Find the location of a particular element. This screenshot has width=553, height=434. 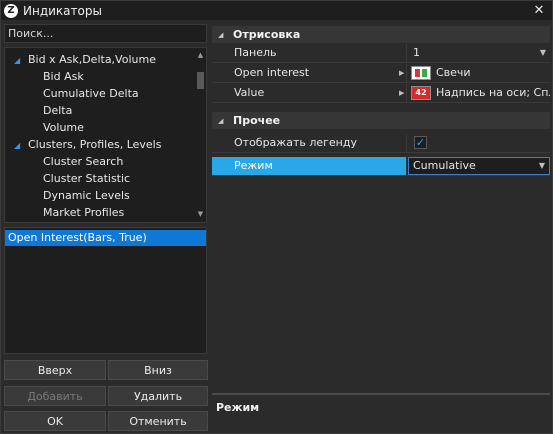

value-value-text: Надпись на оси; Сплошная is located at coordinates (493, 92).